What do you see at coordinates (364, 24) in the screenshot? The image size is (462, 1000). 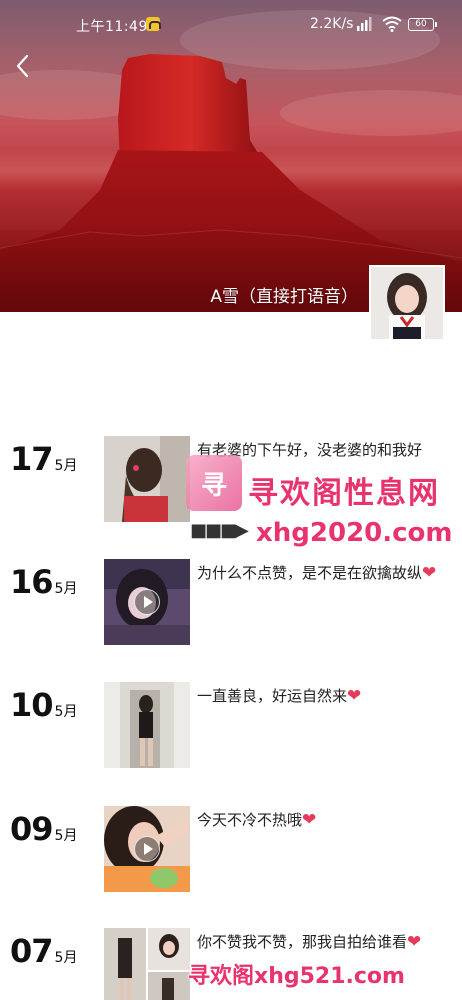 I see `signal-icon` at bounding box center [364, 24].